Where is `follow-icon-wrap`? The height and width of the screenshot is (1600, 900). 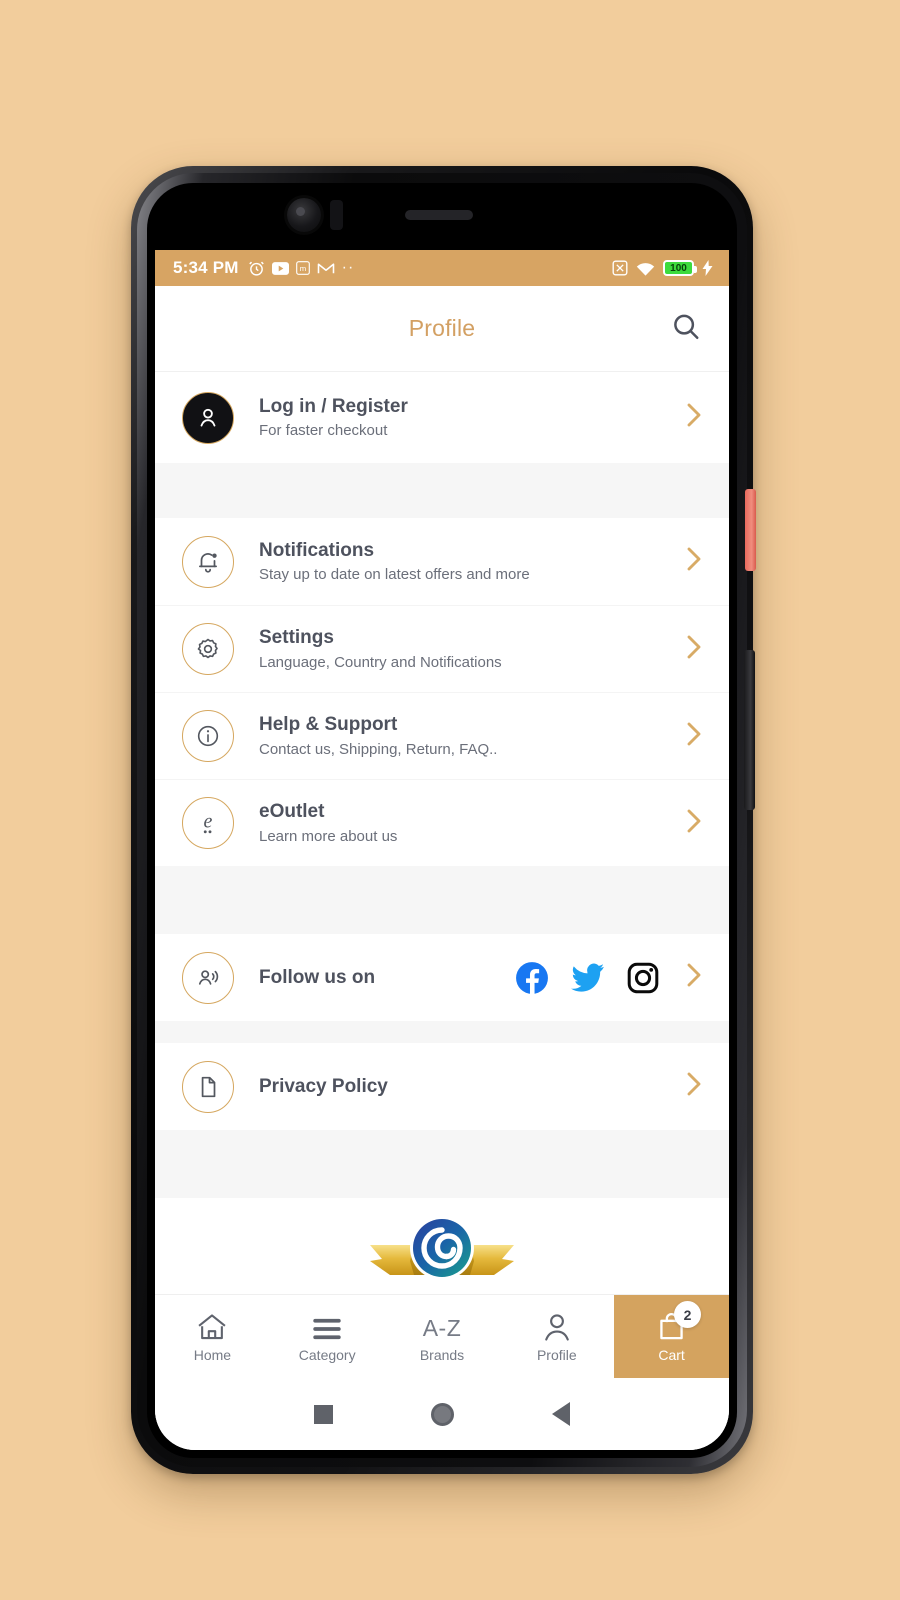
follow-icon-wrap is located at coordinates (208, 978).